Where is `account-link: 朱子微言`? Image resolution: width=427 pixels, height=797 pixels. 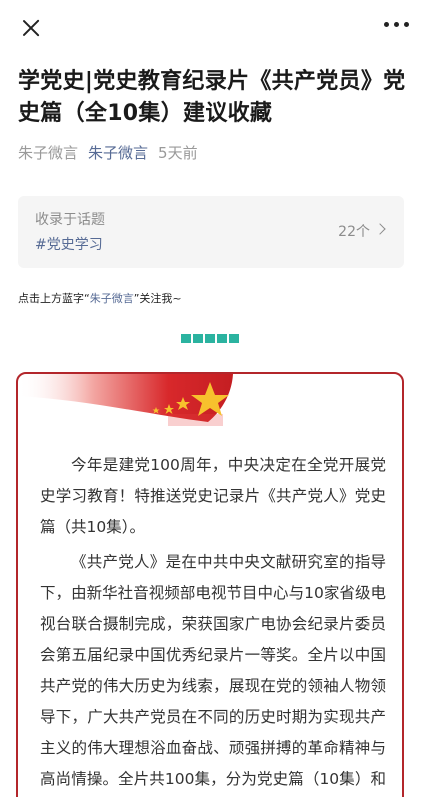 account-link: 朱子微言 is located at coordinates (118, 153).